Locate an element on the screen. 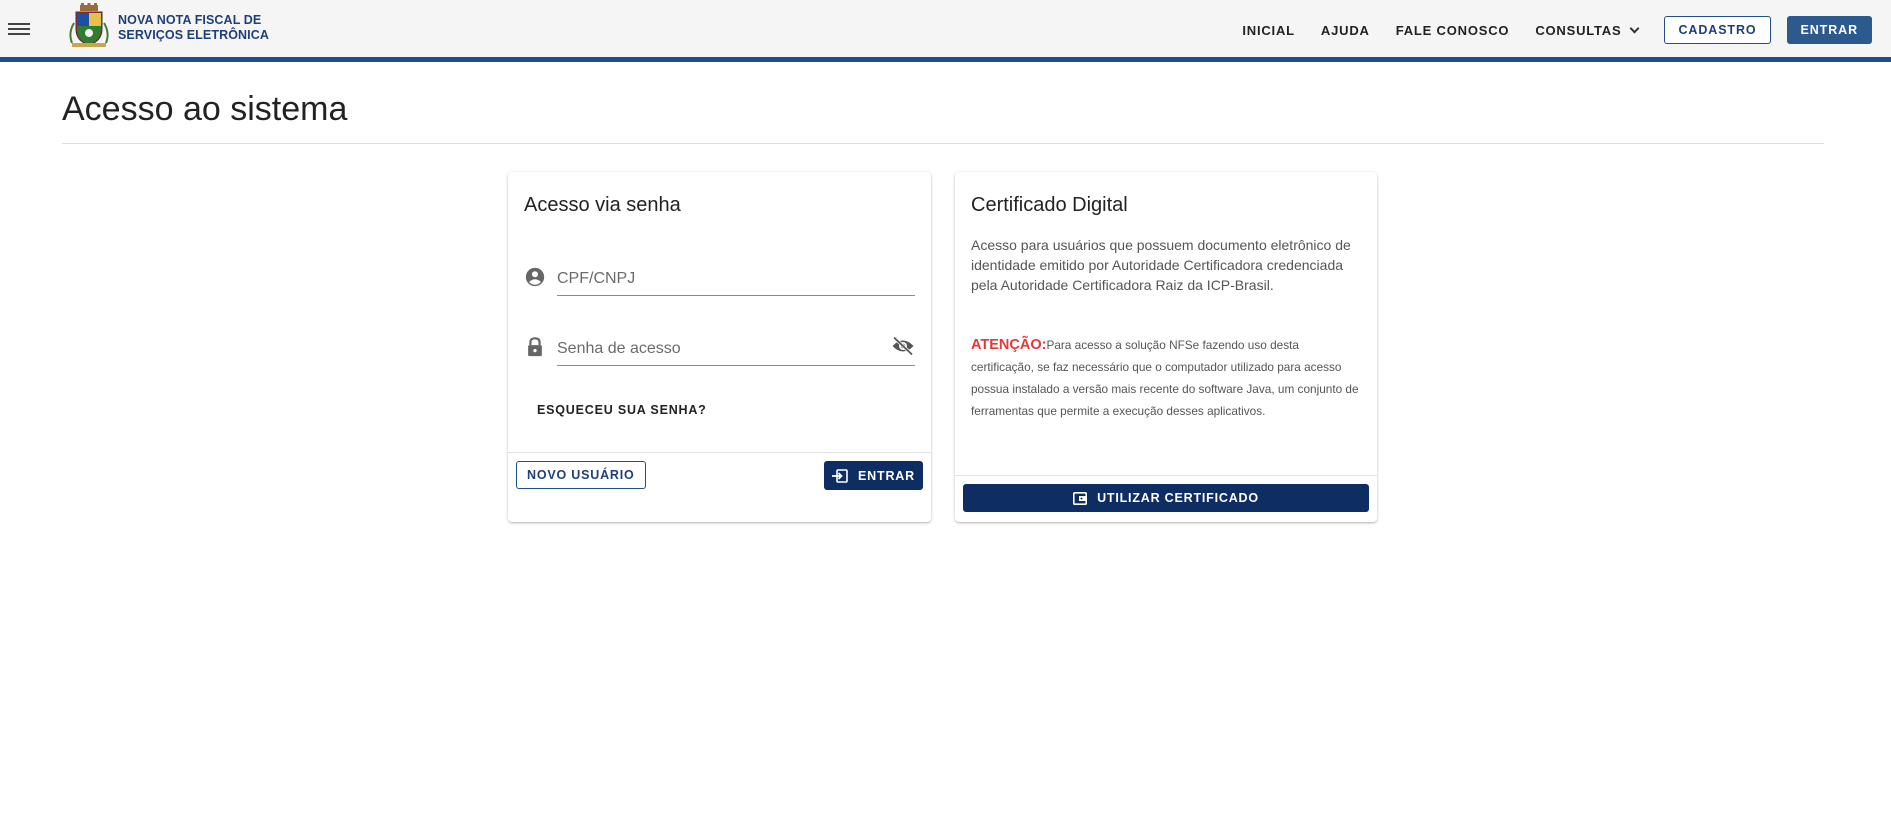 This screenshot has height=832, width=1891. login-button-label: ENTRAR is located at coordinates (886, 475).